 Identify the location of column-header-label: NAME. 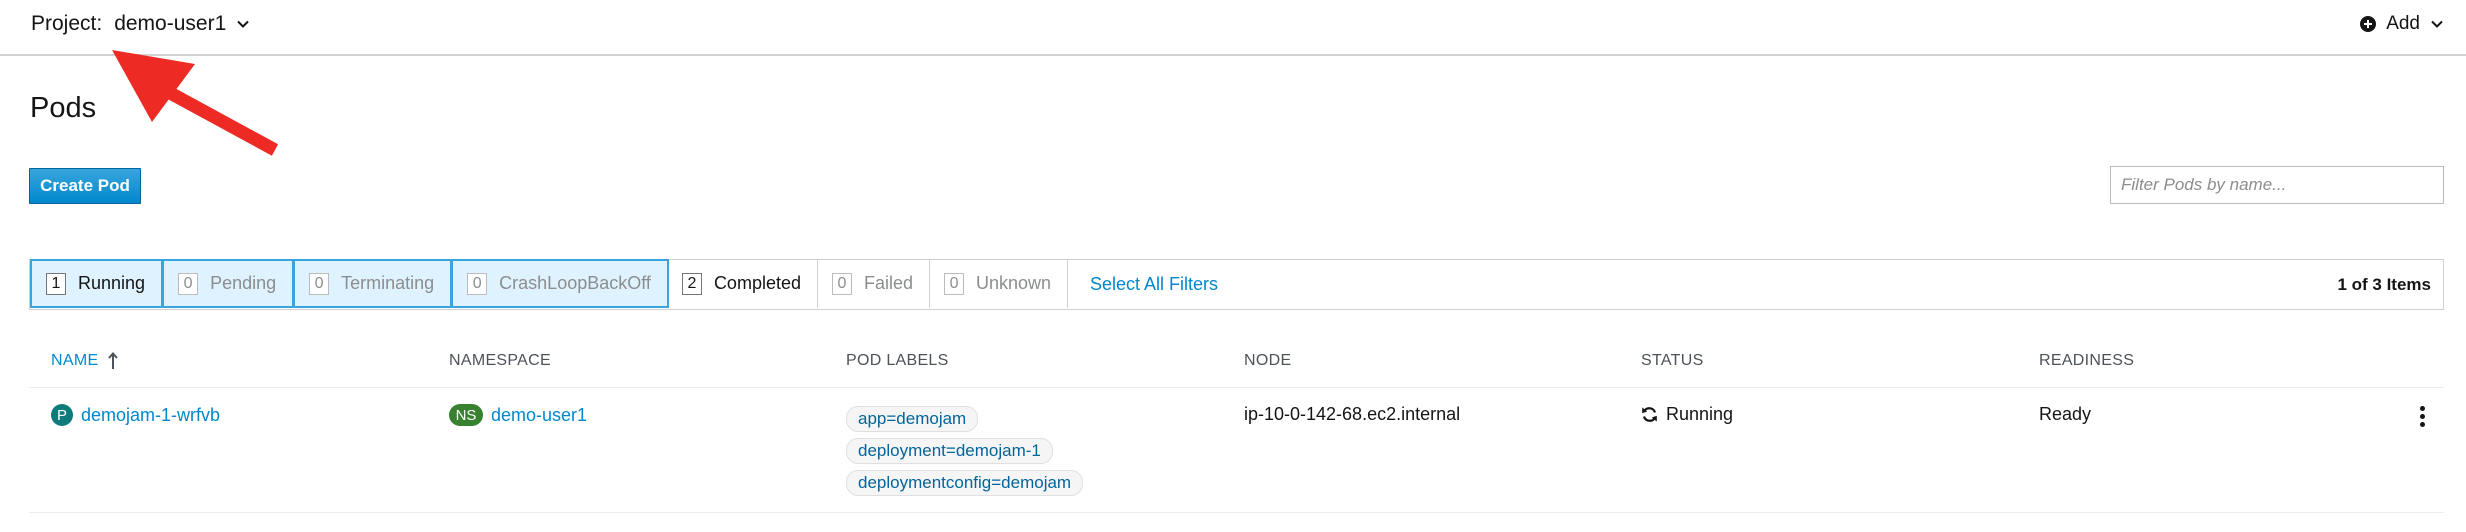
(75, 360).